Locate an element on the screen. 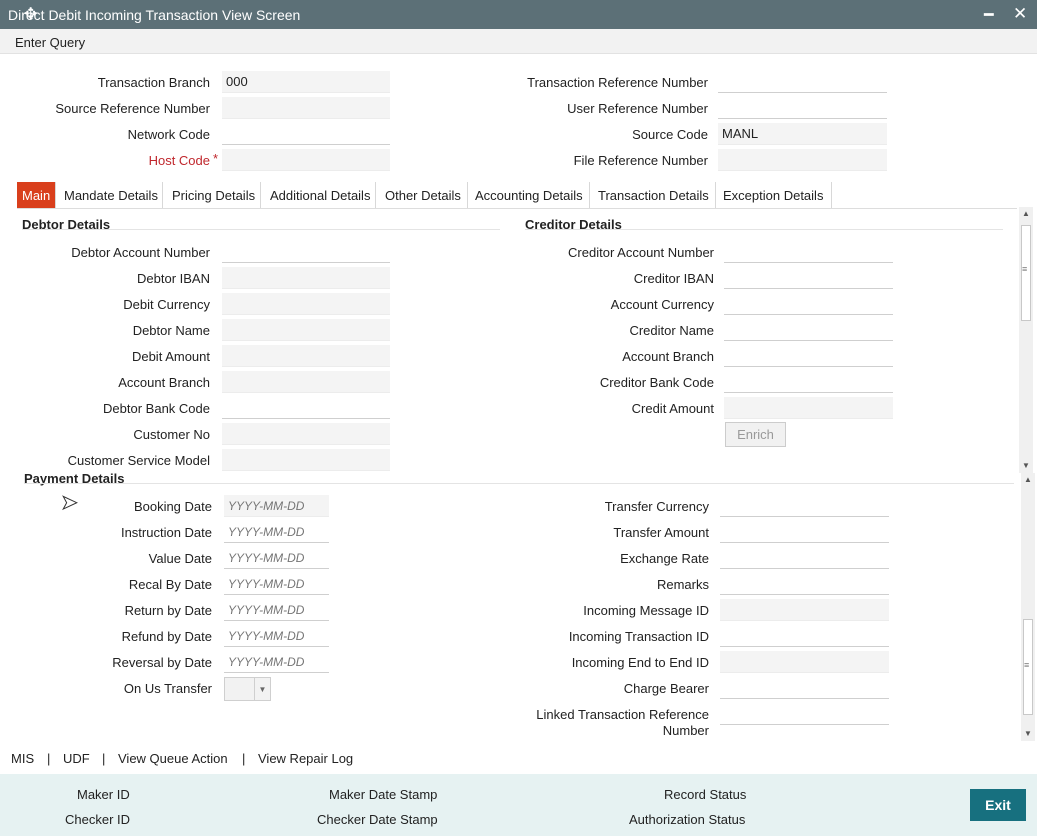 This screenshot has width=1037, height=836. required-marker: * is located at coordinates (216, 158).